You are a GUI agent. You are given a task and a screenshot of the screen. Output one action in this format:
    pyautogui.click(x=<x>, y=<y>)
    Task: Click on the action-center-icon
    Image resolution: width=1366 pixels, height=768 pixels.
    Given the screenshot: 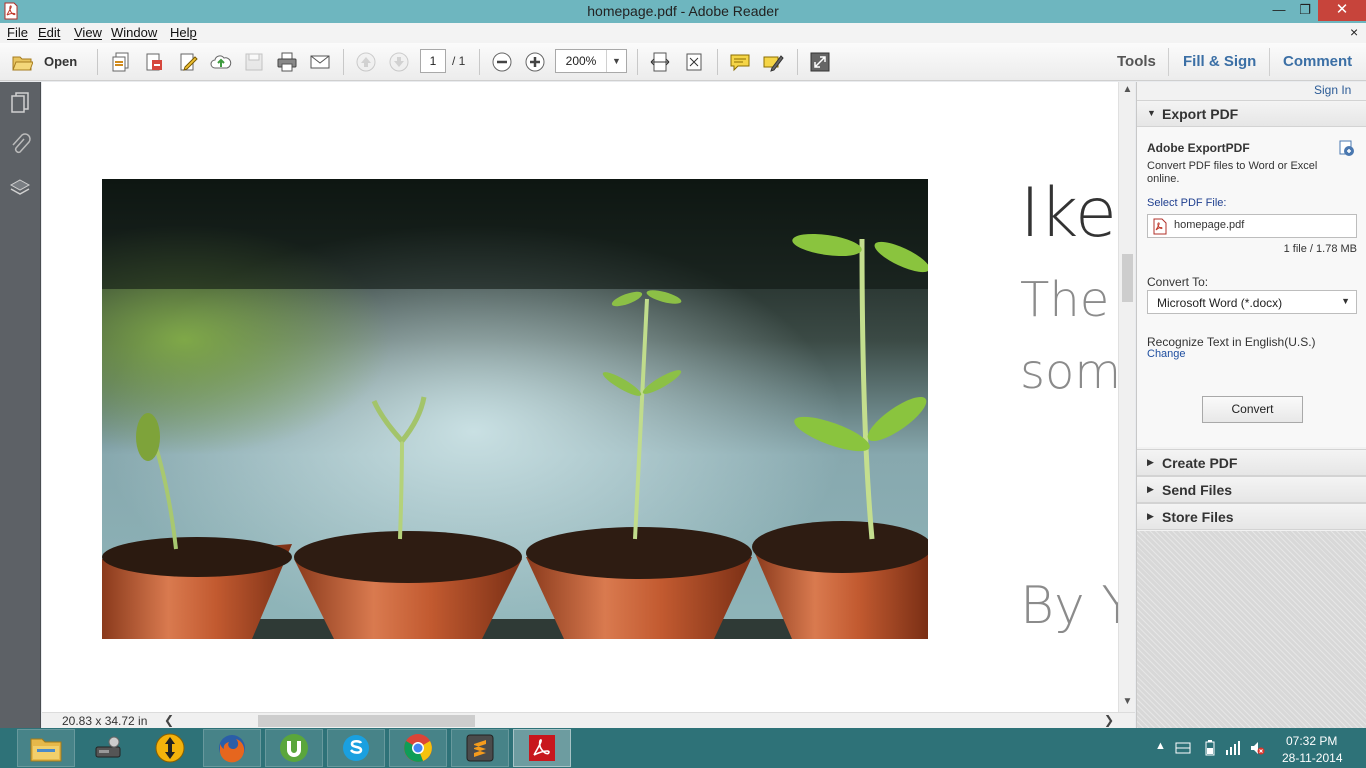 What is the action you would take?
    pyautogui.click(x=1183, y=748)
    